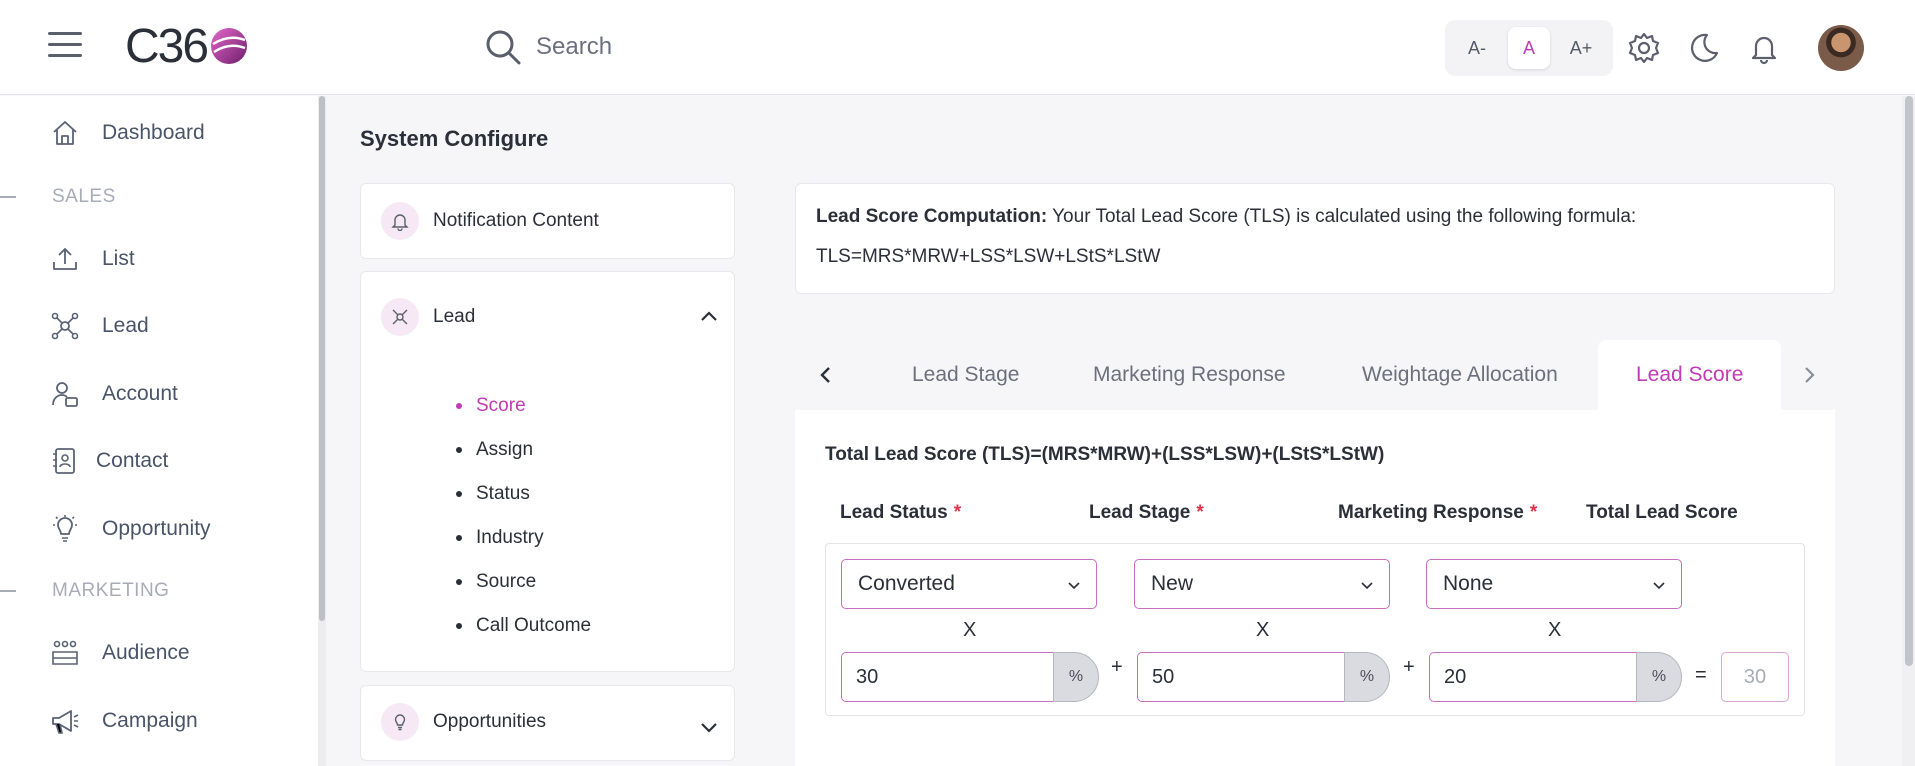  What do you see at coordinates (547, 723) in the screenshot?
I see `config-menu-opportunities: Opportunities` at bounding box center [547, 723].